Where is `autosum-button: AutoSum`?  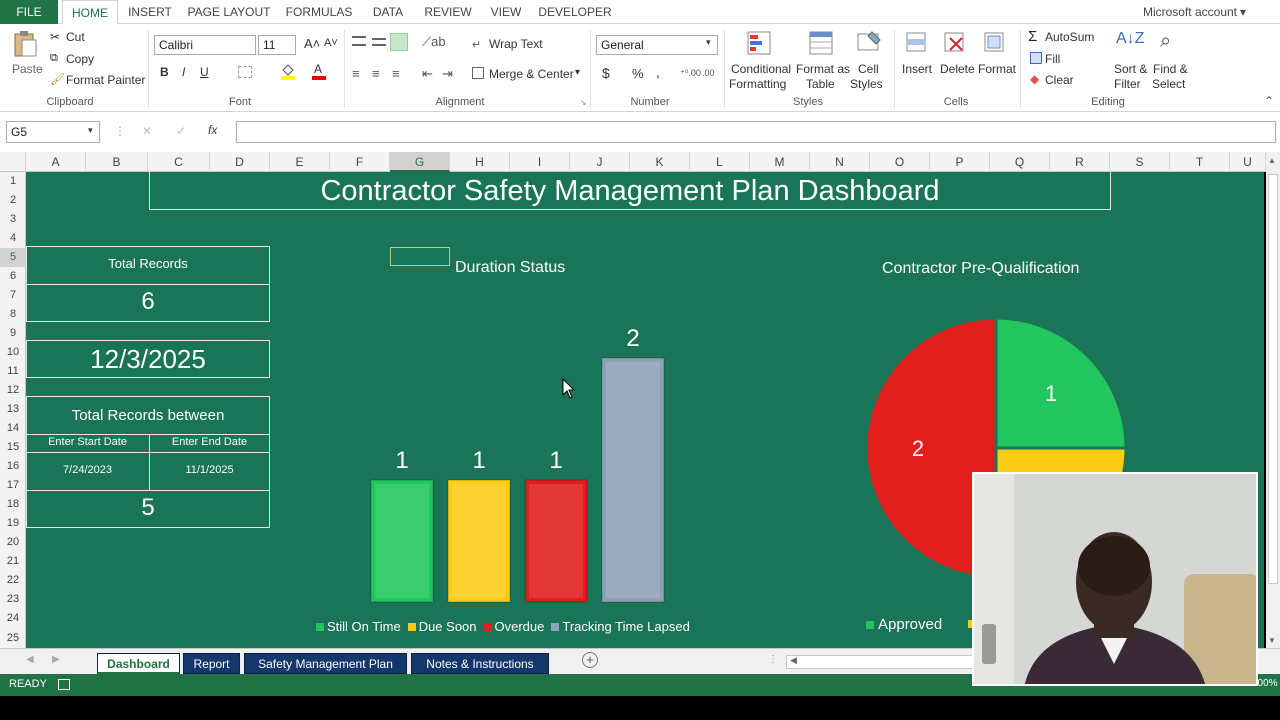
autosum-button: AutoSum is located at coordinates (1069, 37).